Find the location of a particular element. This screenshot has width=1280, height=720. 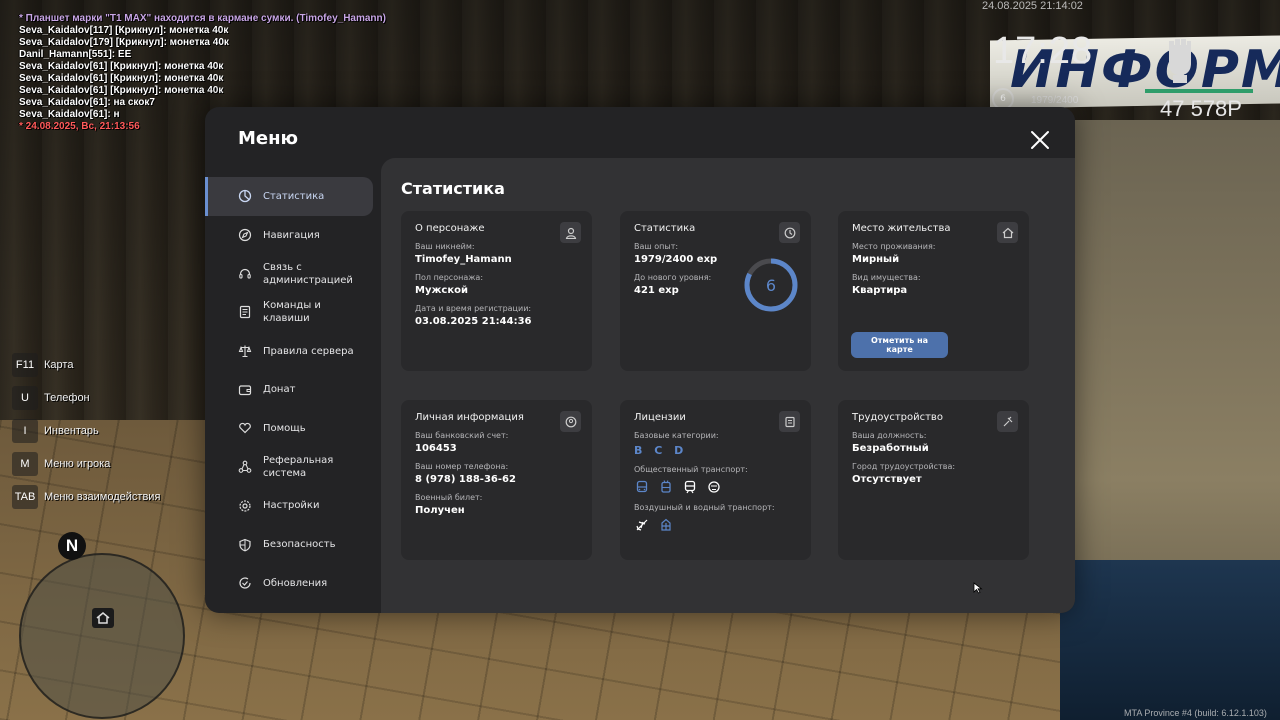

sidebar-item-label: Безопасность is located at coordinates (299, 545).